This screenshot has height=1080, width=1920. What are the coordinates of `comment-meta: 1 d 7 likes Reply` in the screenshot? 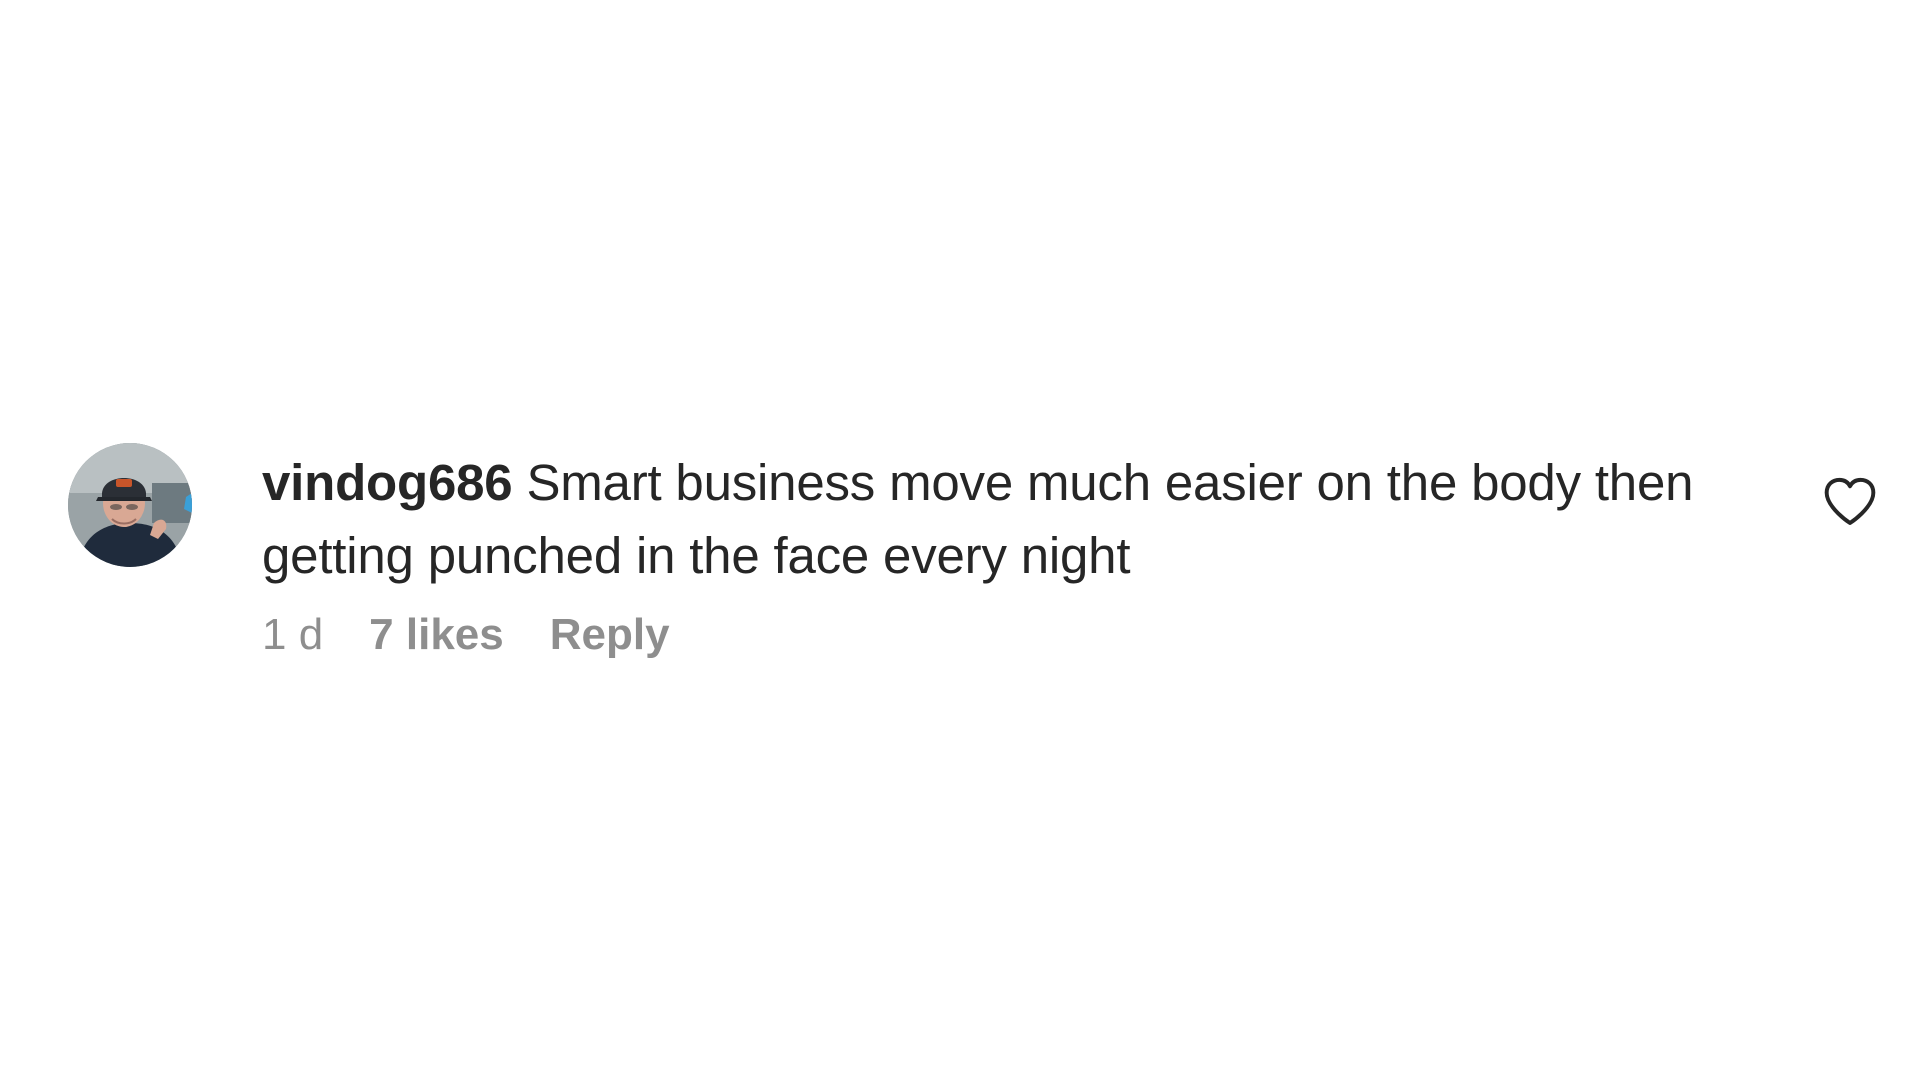 It's located at (1022, 635).